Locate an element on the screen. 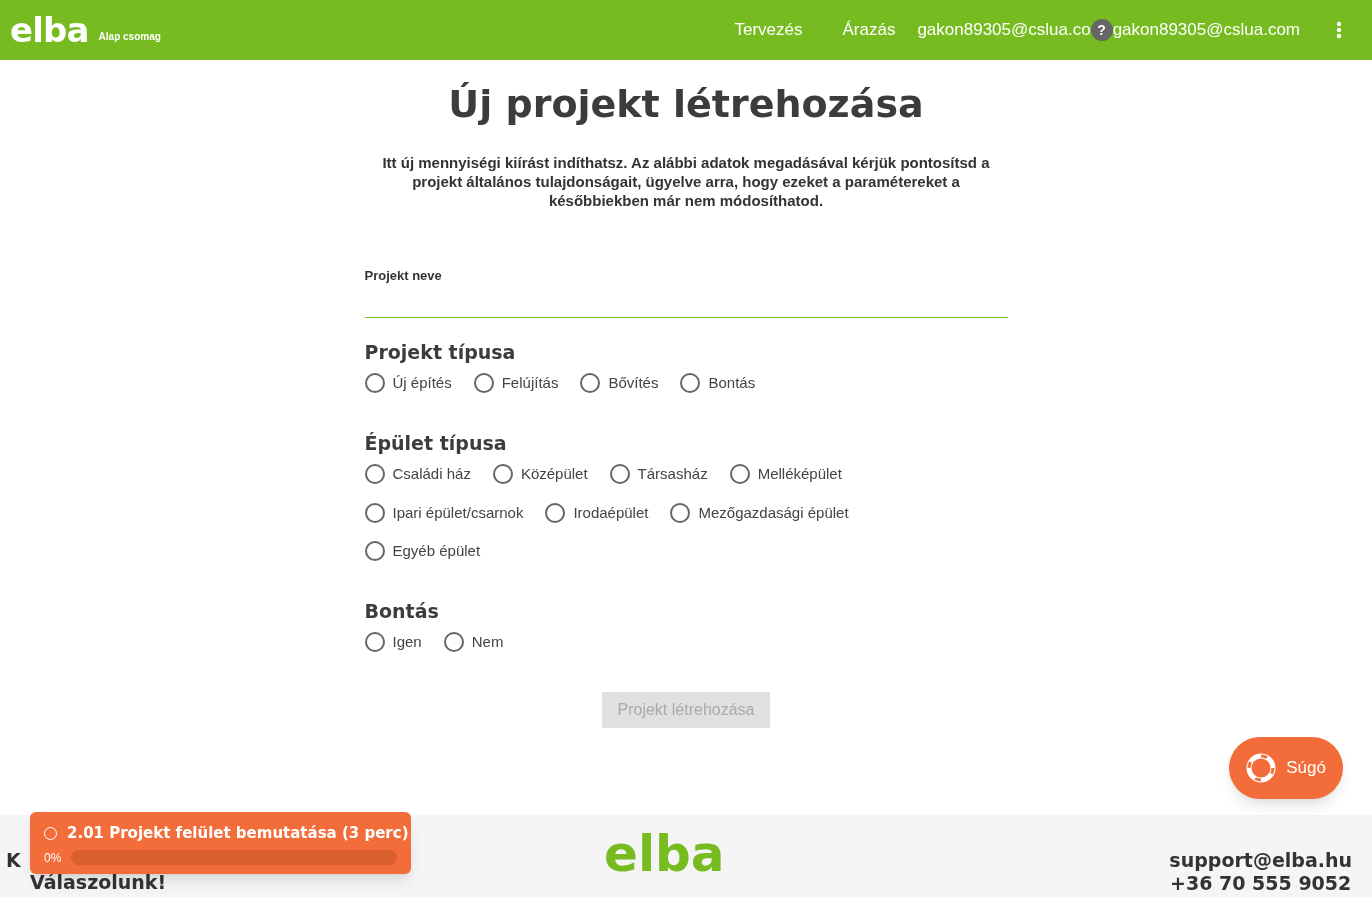  section-heading: Bontás is located at coordinates (402, 611).